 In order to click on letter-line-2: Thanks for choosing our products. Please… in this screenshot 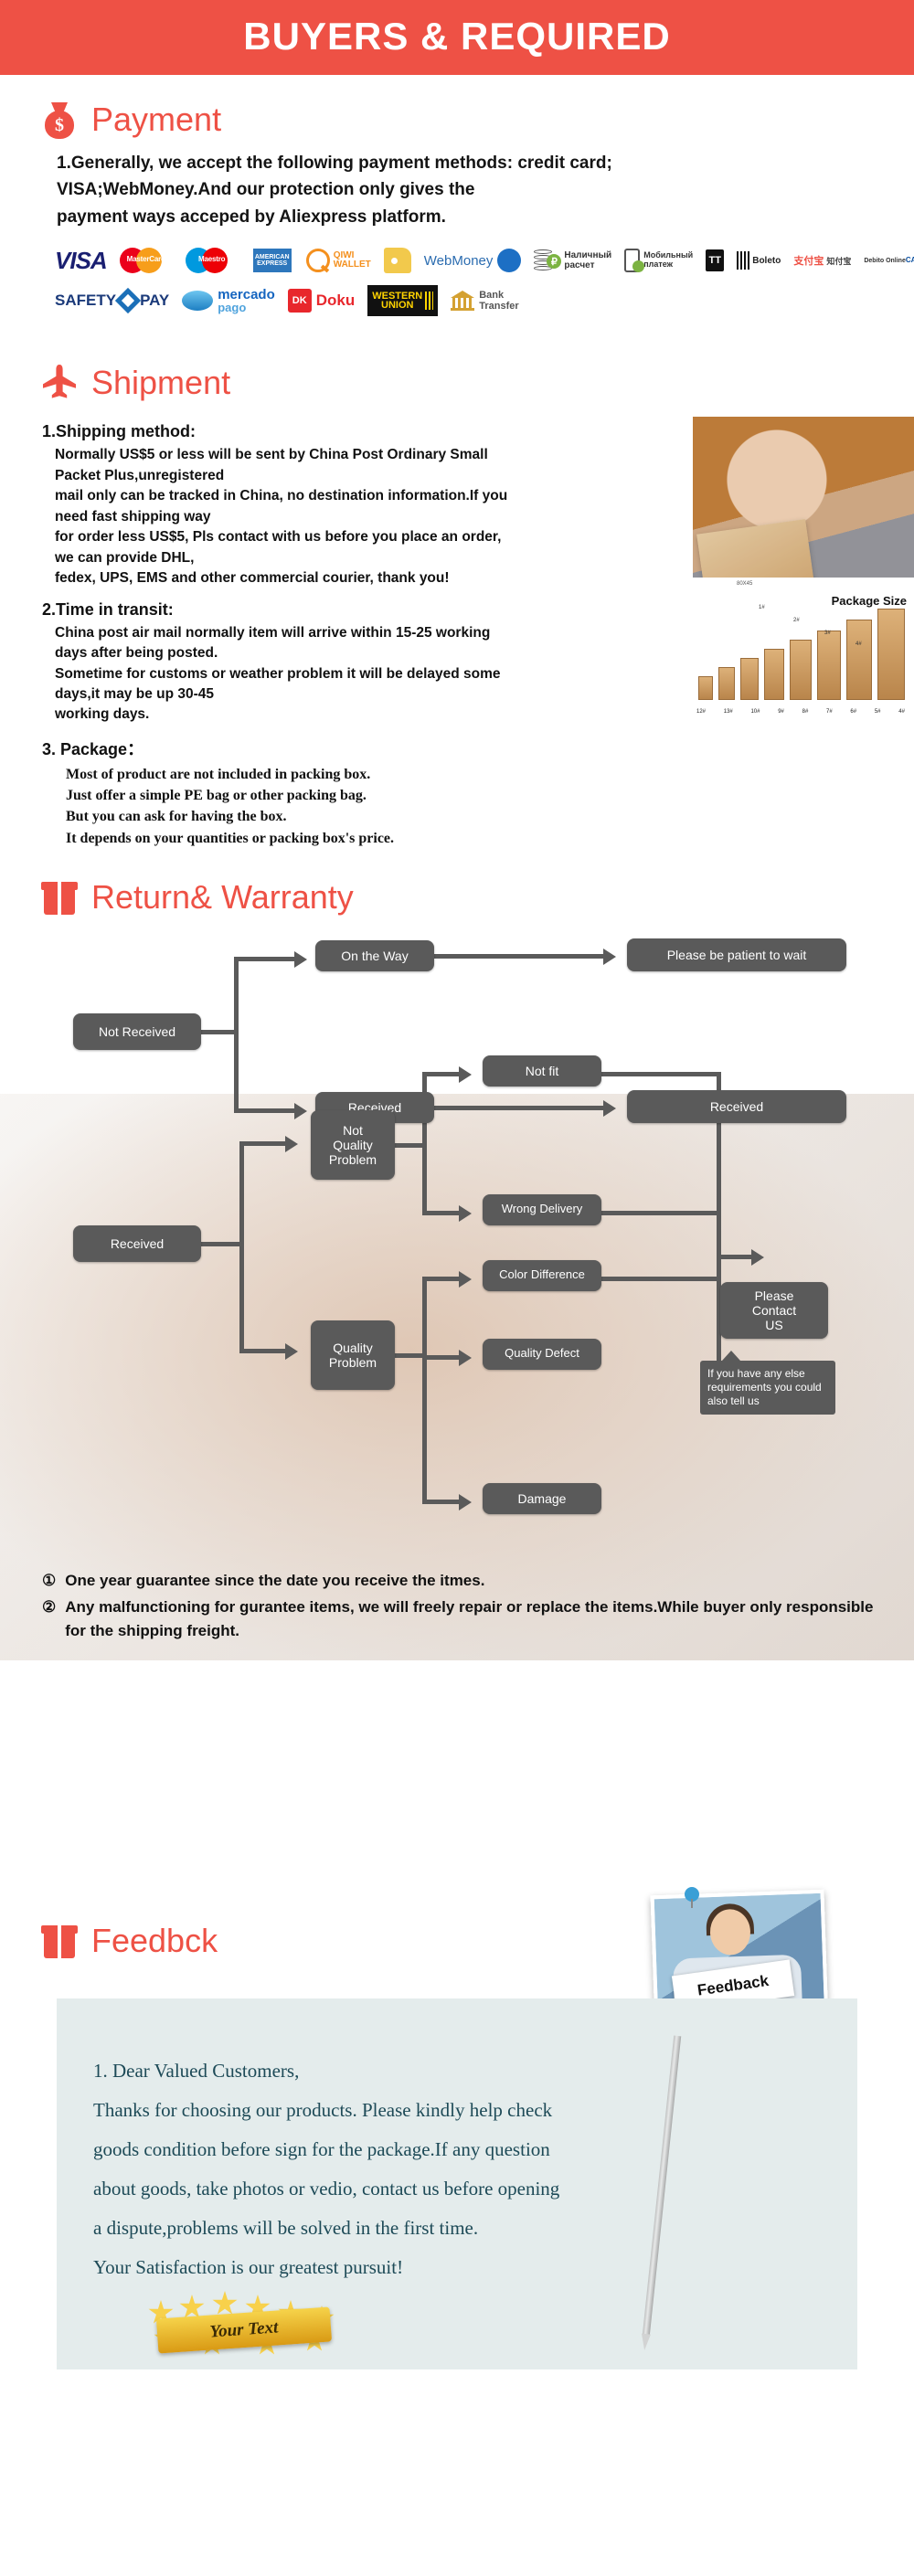, I will do `click(323, 2109)`.